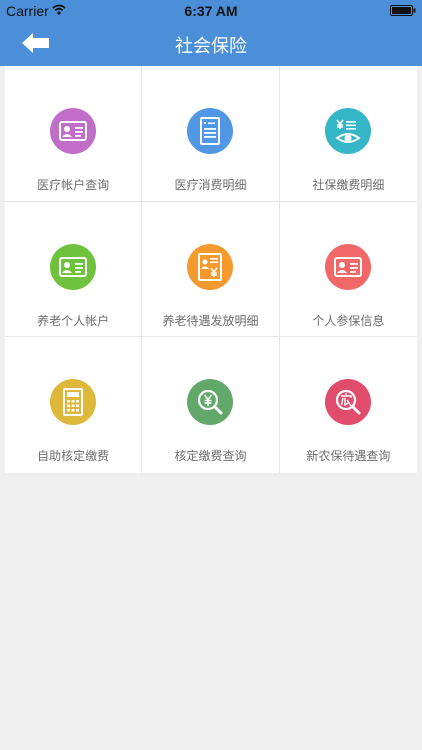 This screenshot has width=422, height=750. I want to click on nav-bar: 社会保险, so click(211, 44).